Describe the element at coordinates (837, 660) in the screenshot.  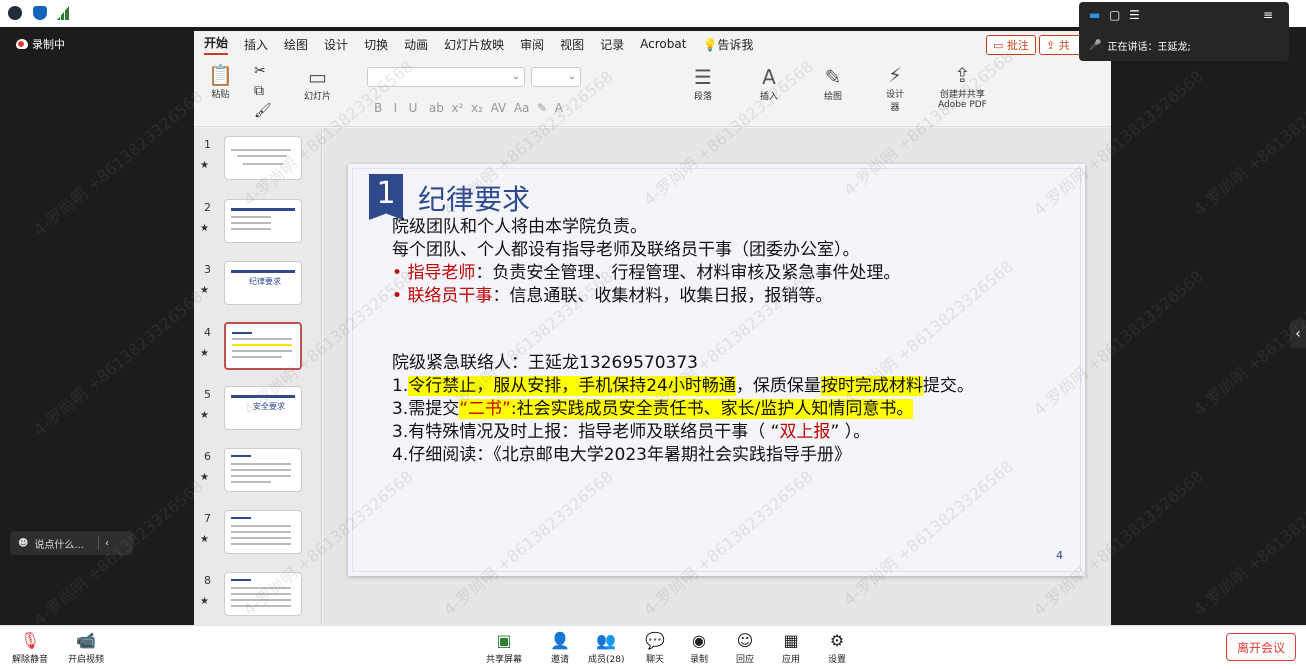
I see `settings-label: 设置` at that location.